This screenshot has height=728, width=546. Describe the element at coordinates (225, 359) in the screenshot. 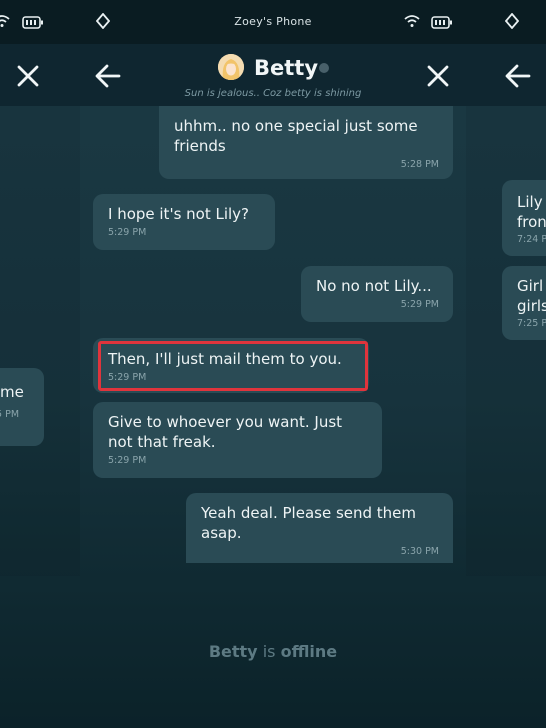

I see `message-text: Then, I'll just mail them to you.` at that location.